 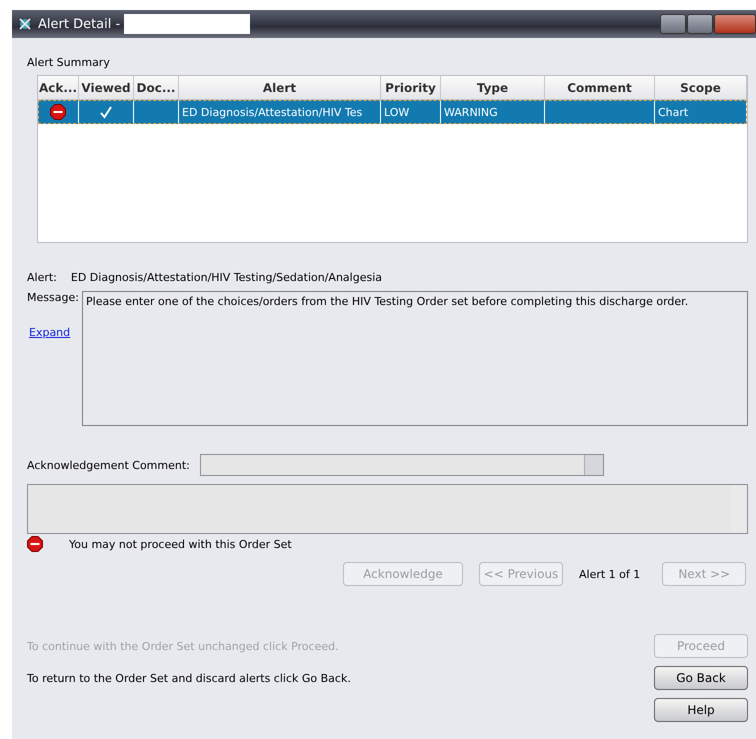 What do you see at coordinates (180, 544) in the screenshot?
I see `status-message: You may not proceed with this Order Set` at bounding box center [180, 544].